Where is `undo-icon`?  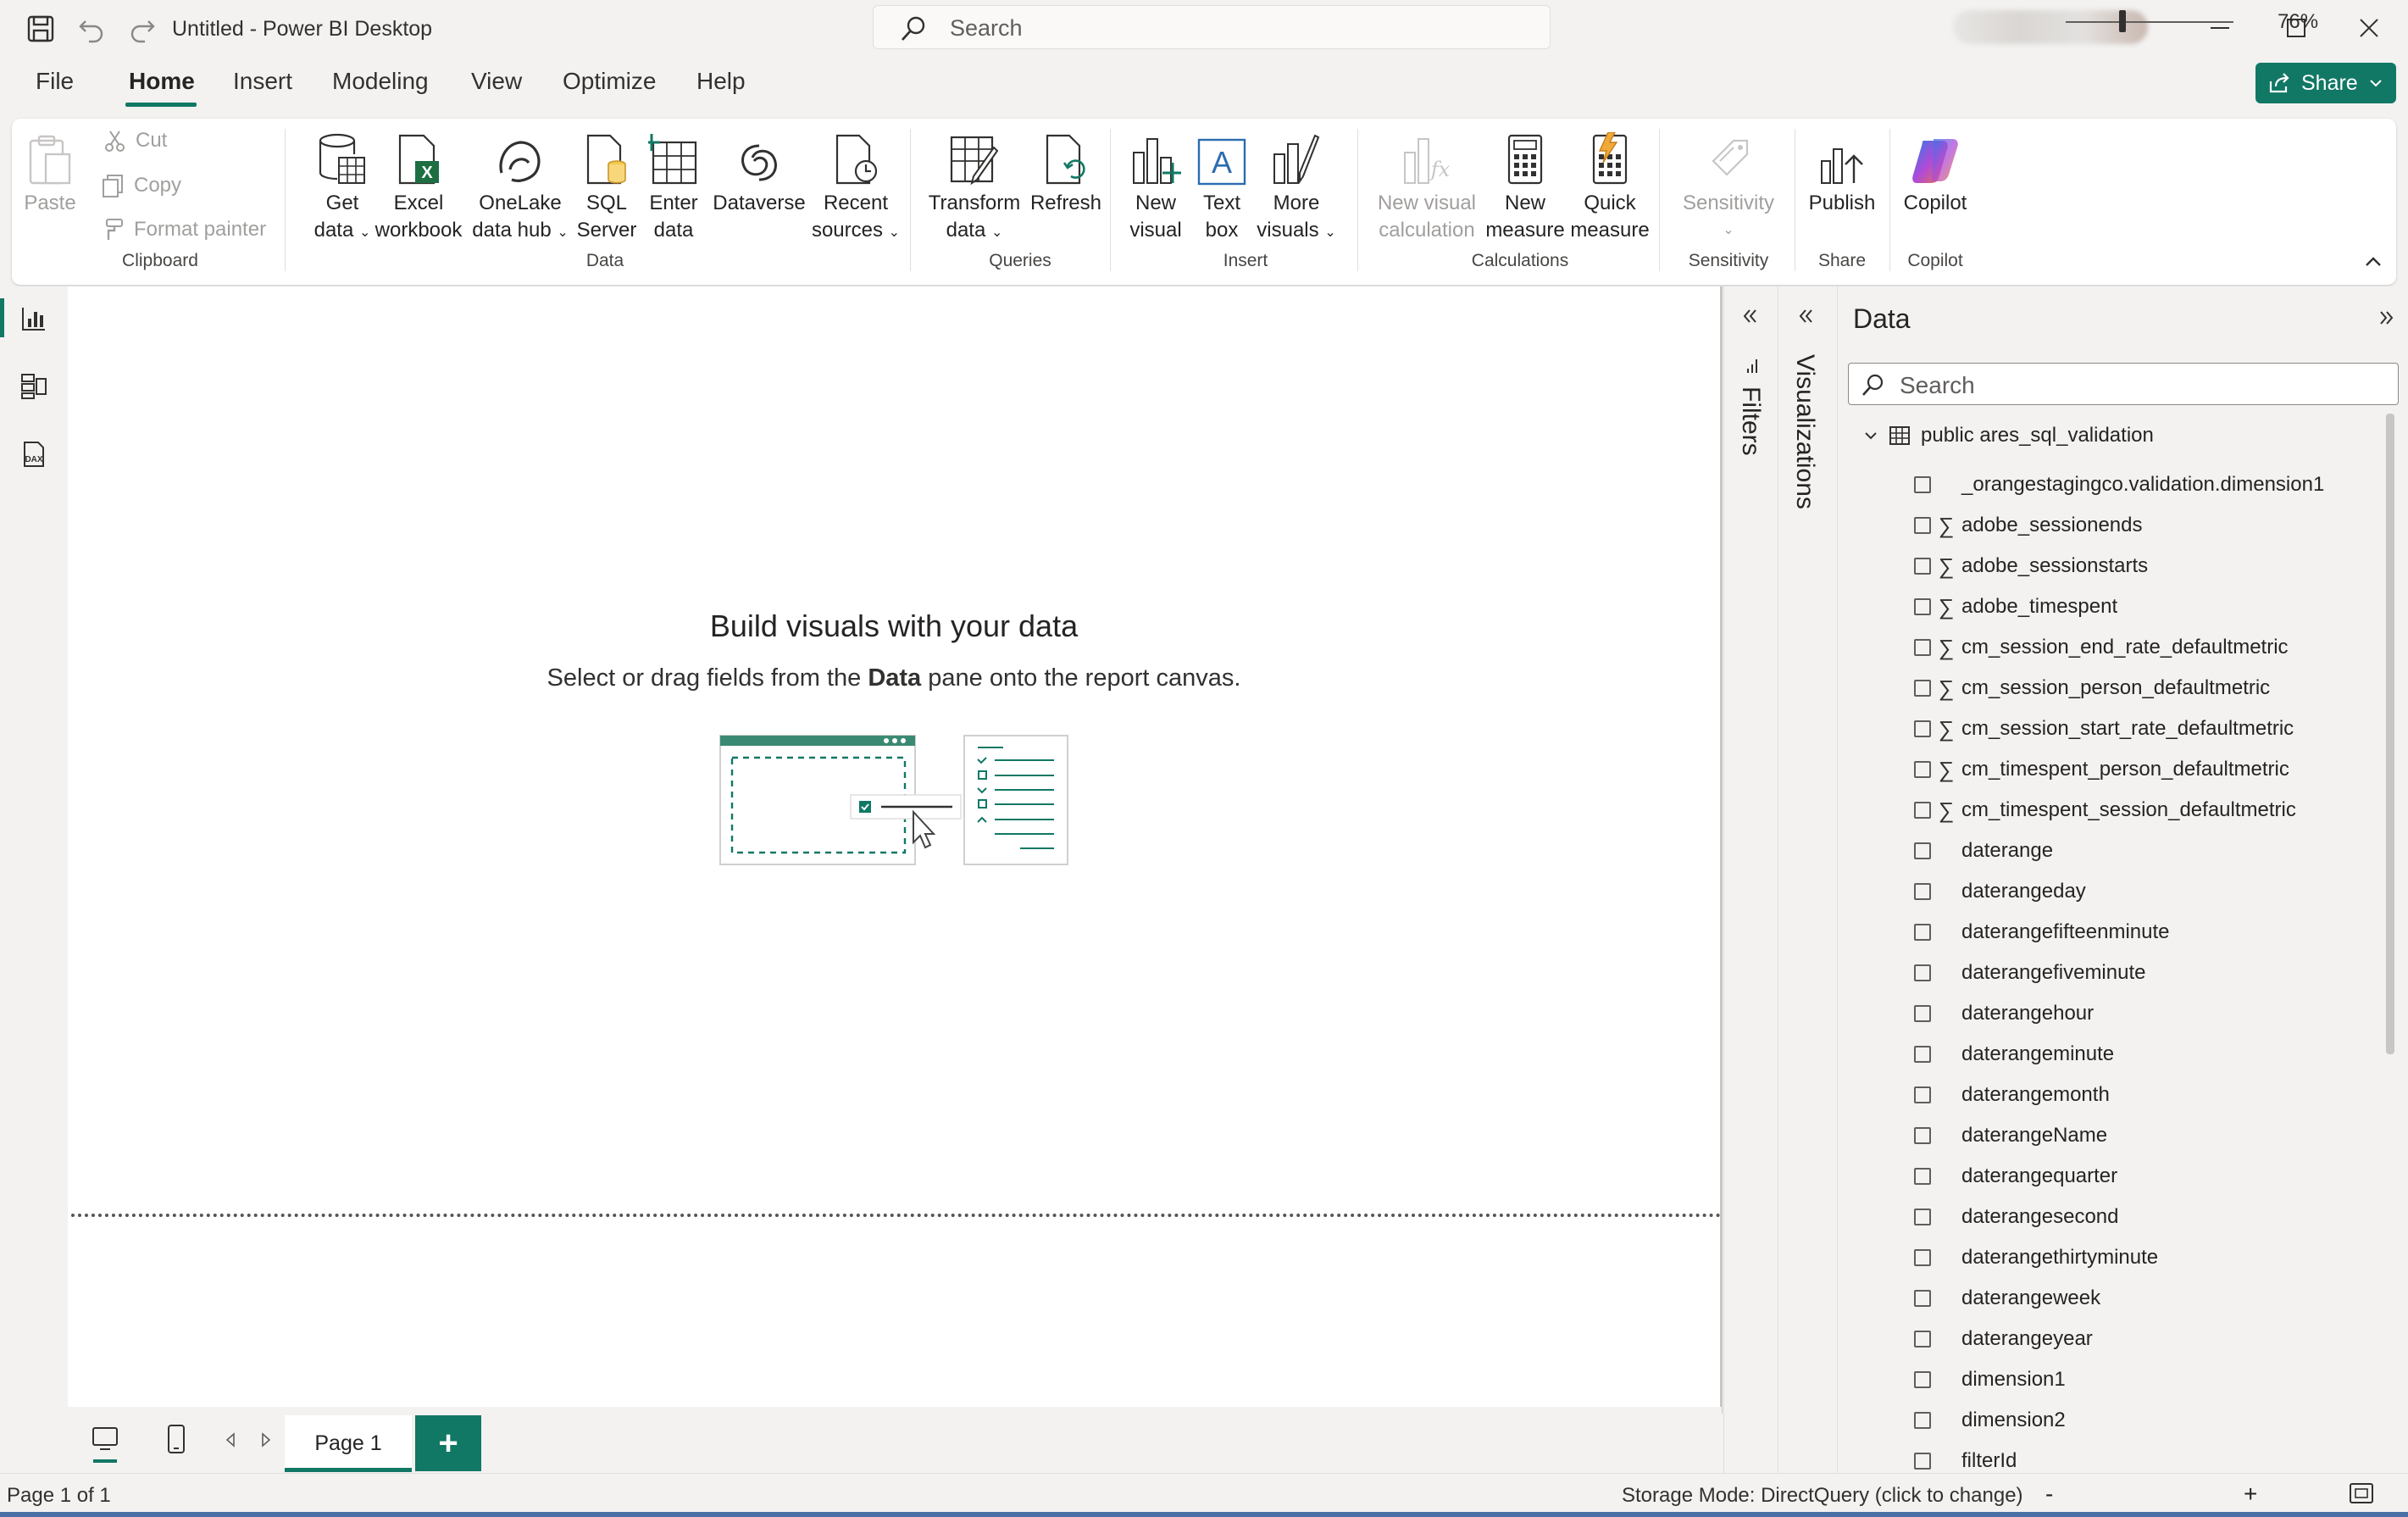
undo-icon is located at coordinates (91, 29).